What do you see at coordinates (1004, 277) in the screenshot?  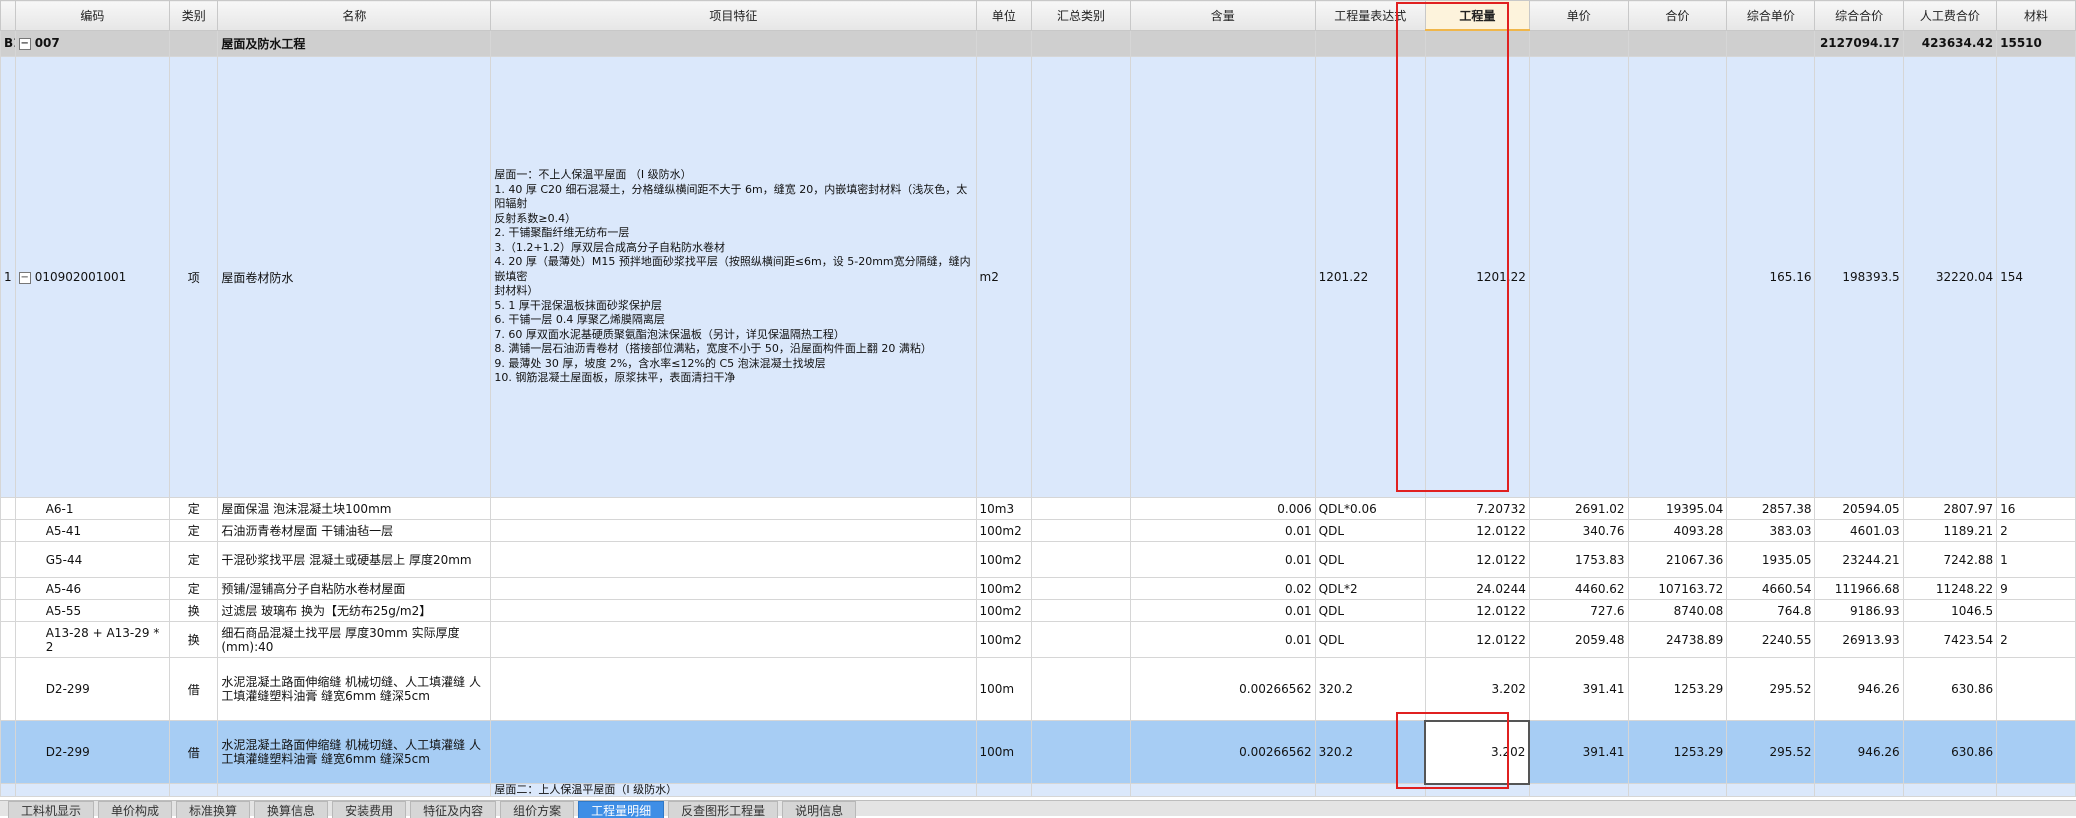 I see `item-unit: m2` at bounding box center [1004, 277].